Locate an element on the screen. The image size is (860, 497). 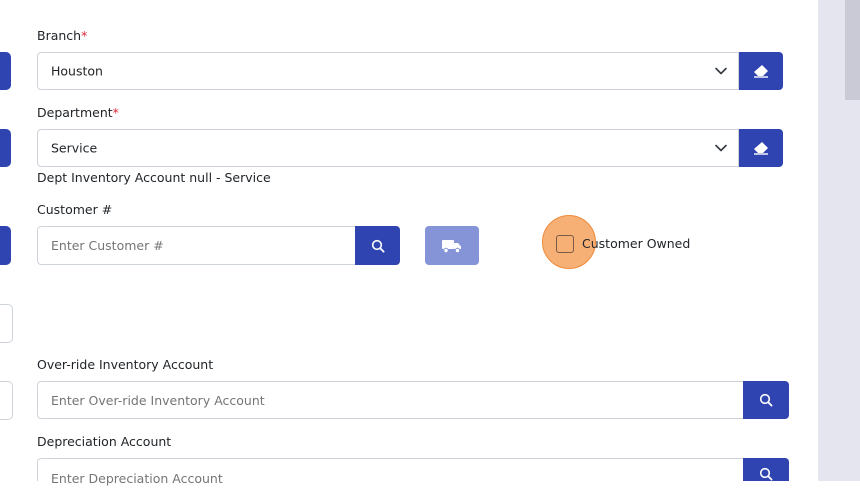
department-label-text: Department is located at coordinates (75, 112).